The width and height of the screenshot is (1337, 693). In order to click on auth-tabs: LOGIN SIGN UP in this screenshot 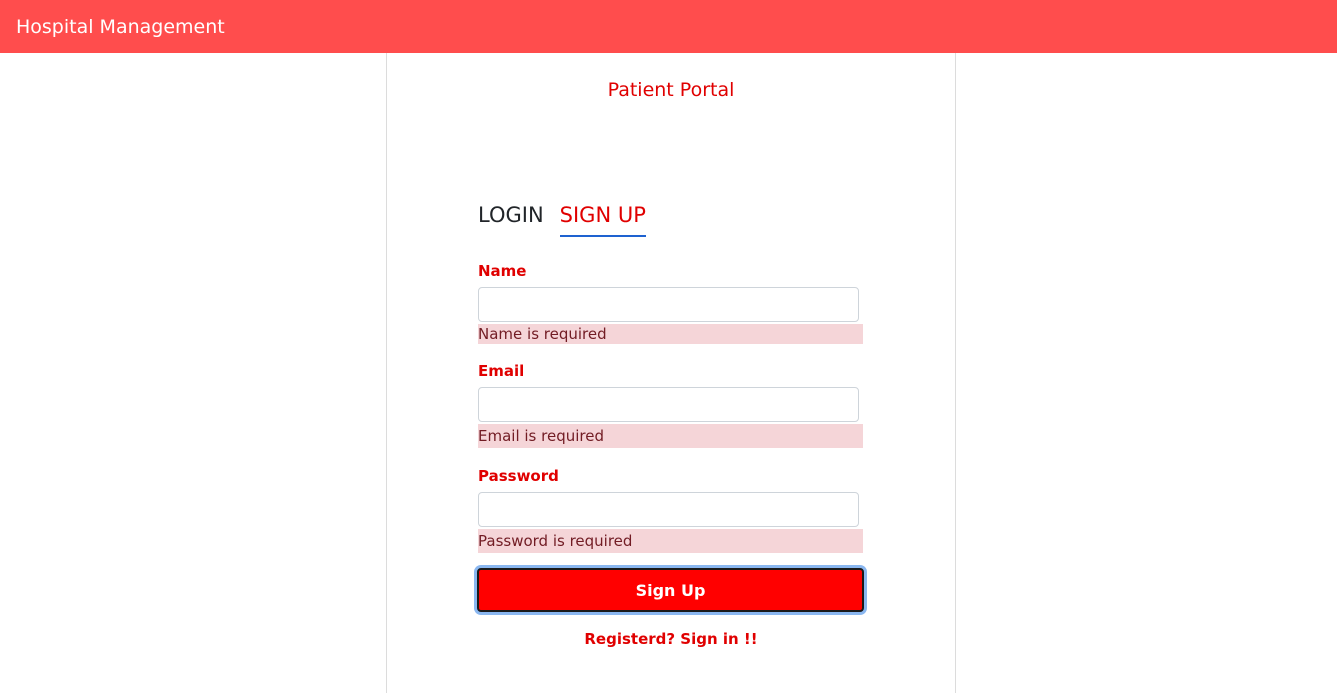, I will do `click(562, 220)`.